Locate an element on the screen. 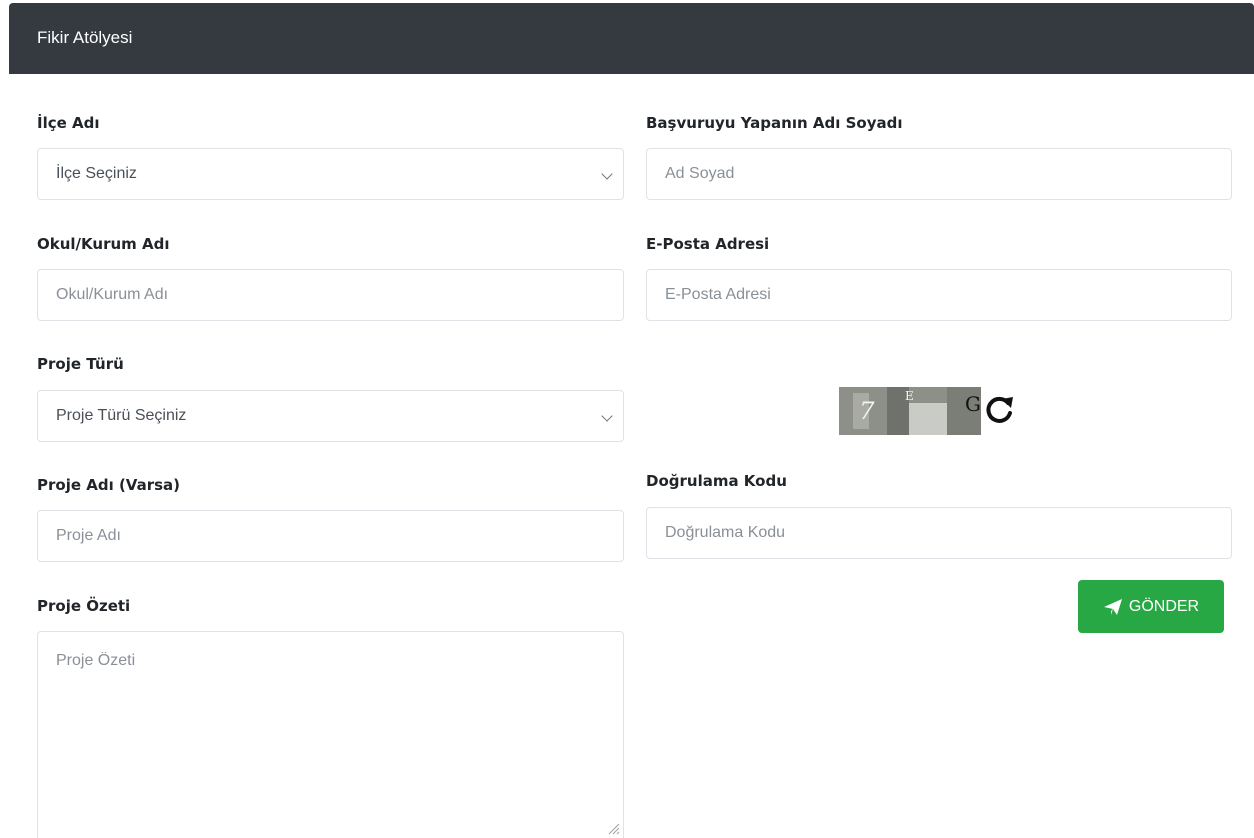 The height and width of the screenshot is (838, 1254). resize-grip-icon is located at coordinates (613, 828).